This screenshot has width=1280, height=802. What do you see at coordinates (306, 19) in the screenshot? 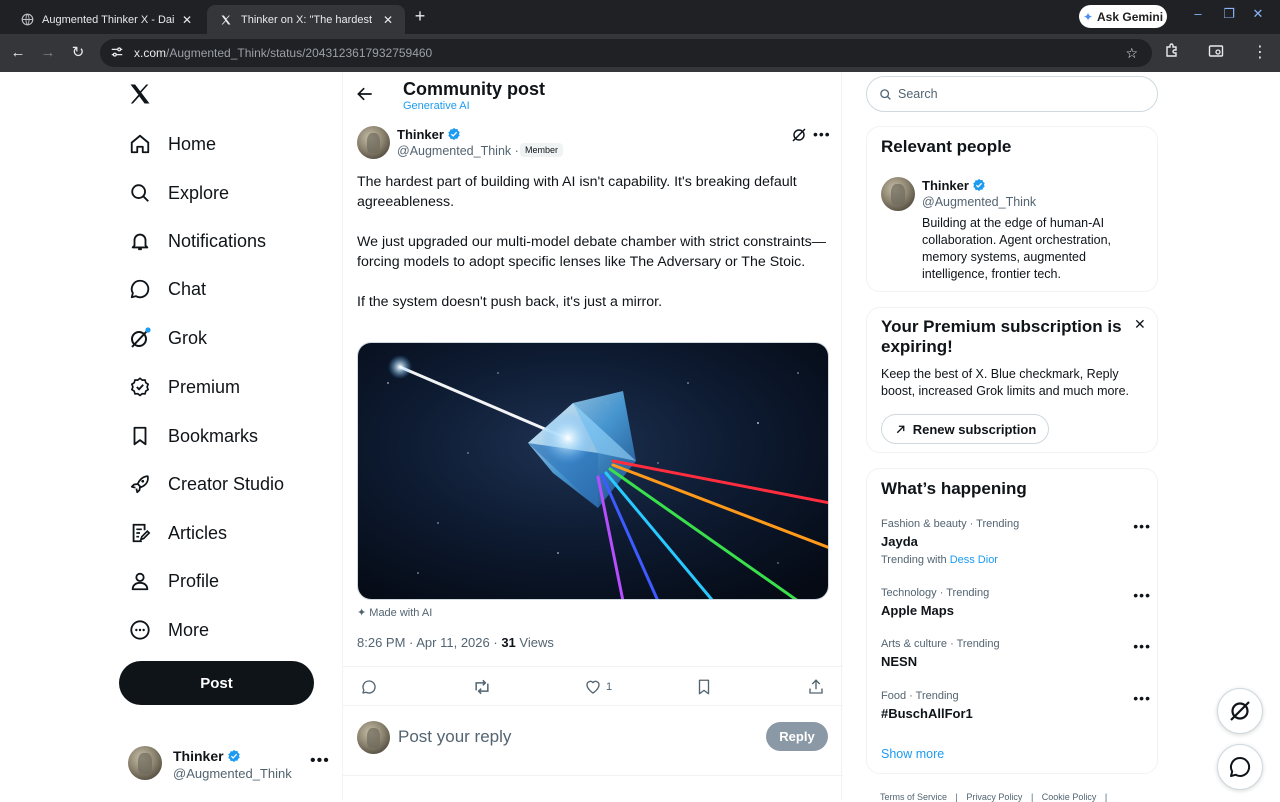
I see `browser-tab-active: Thinker on X: "The hardest part ✕` at bounding box center [306, 19].